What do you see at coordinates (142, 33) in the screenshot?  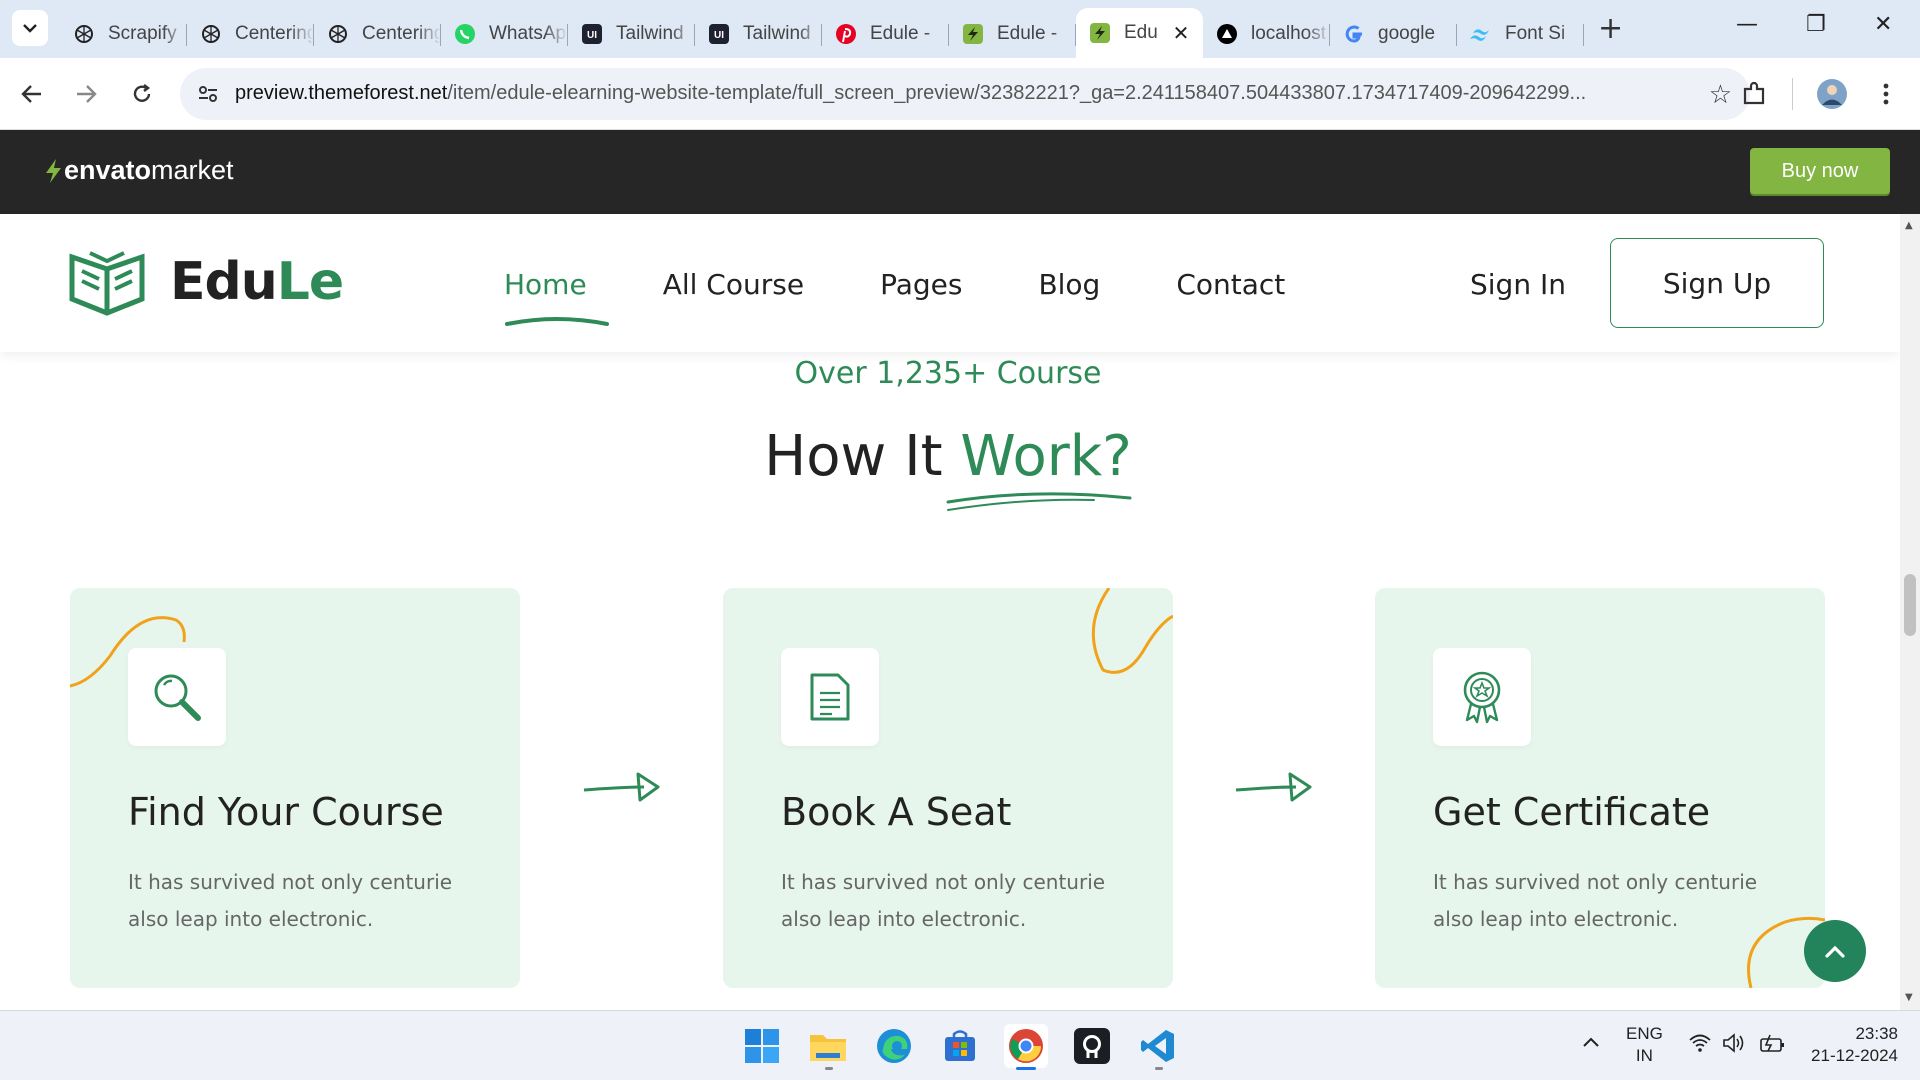 I see `tab-title: Scrapify` at bounding box center [142, 33].